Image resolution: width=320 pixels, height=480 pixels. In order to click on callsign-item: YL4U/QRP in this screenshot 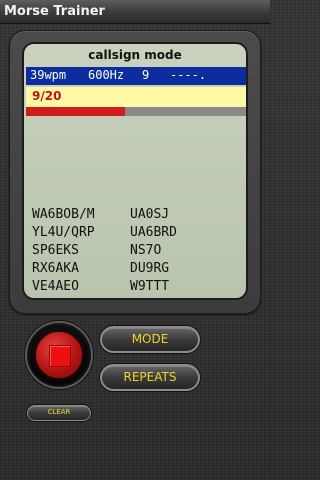, I will do `click(63, 232)`.